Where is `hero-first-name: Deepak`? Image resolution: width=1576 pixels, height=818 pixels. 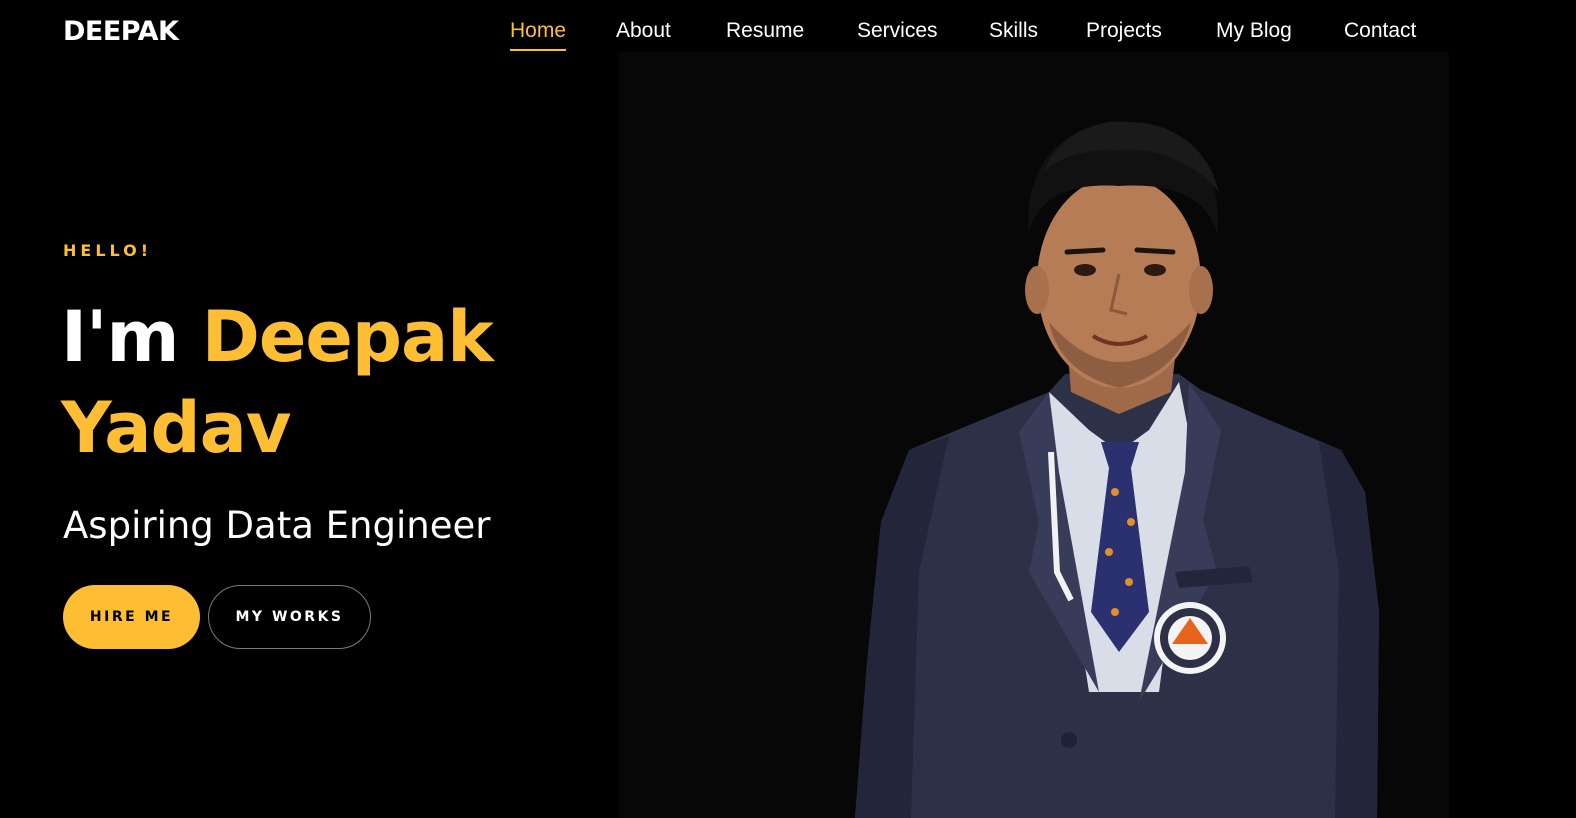
hero-first-name: Deepak is located at coordinates (347, 337).